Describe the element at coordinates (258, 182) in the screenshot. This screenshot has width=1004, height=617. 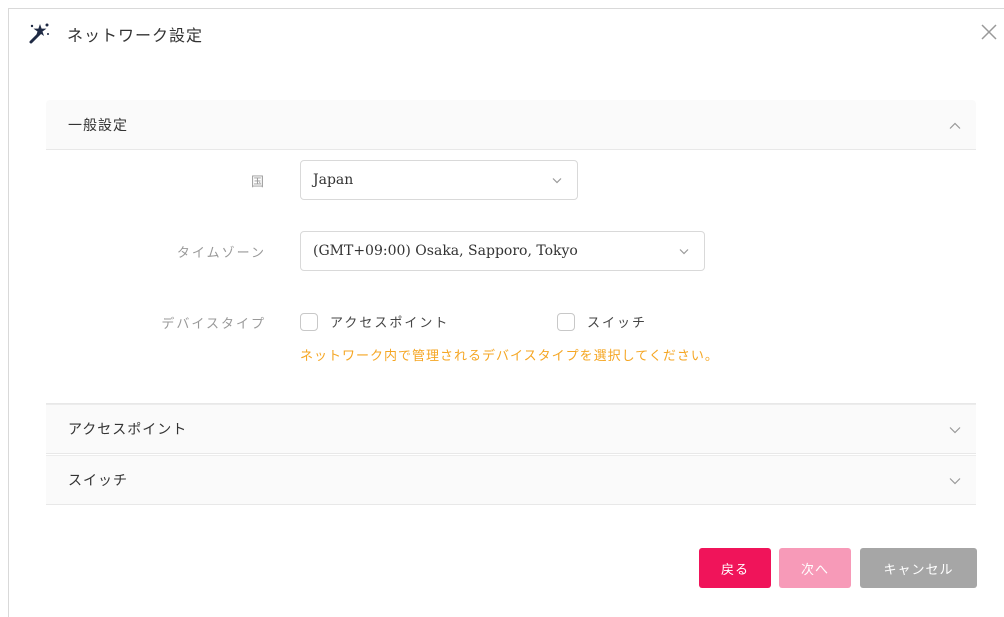
I see `country-label: 国` at that location.